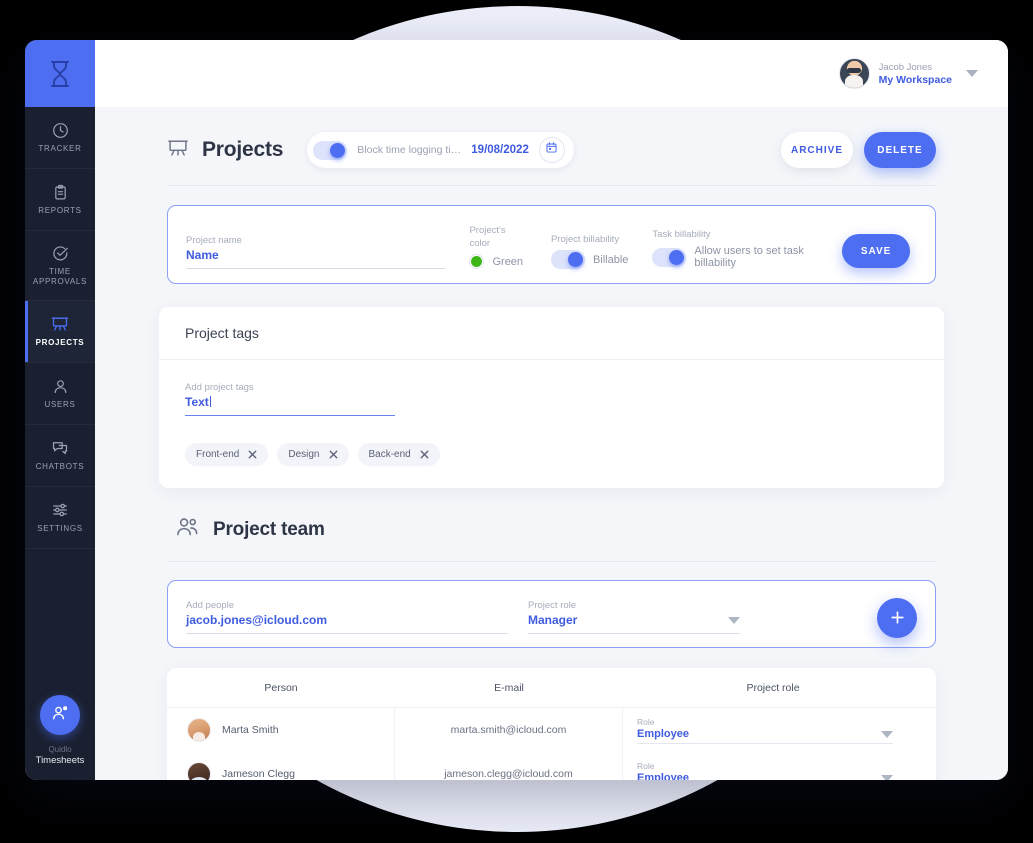 The height and width of the screenshot is (843, 1033). I want to click on add-project-tags-label: Add project tags, so click(219, 387).